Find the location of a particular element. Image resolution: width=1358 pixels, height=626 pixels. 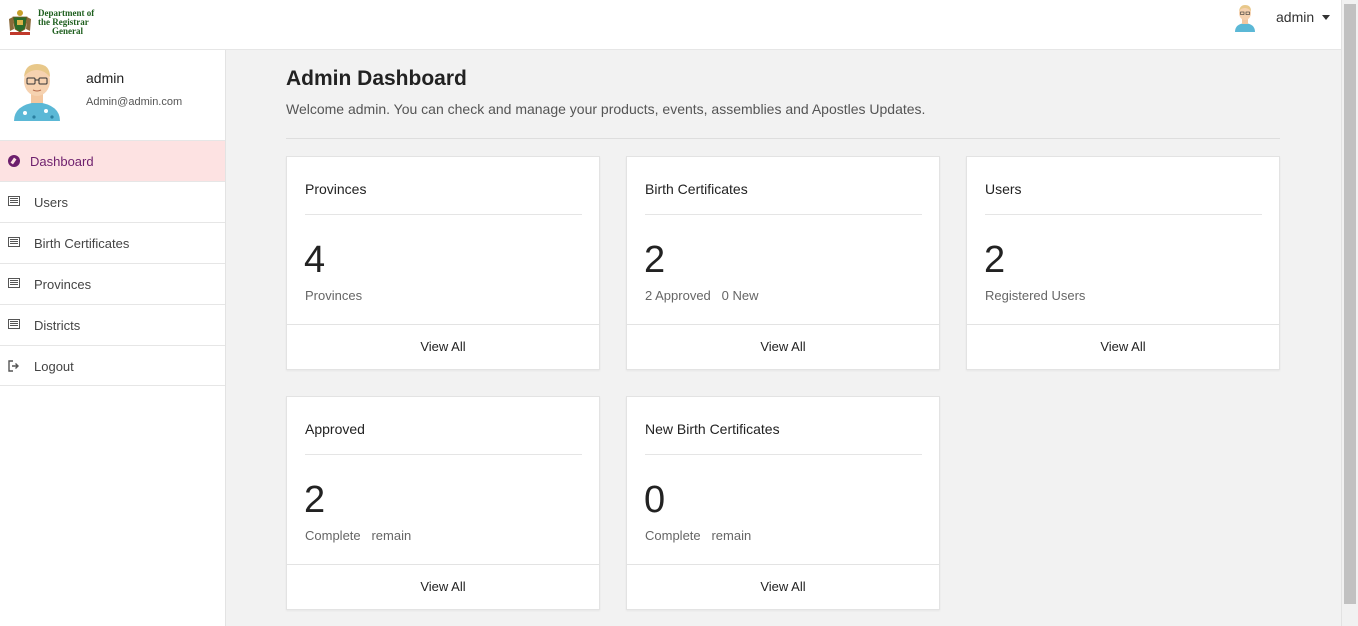

caret-down-icon is located at coordinates (1326, 17).